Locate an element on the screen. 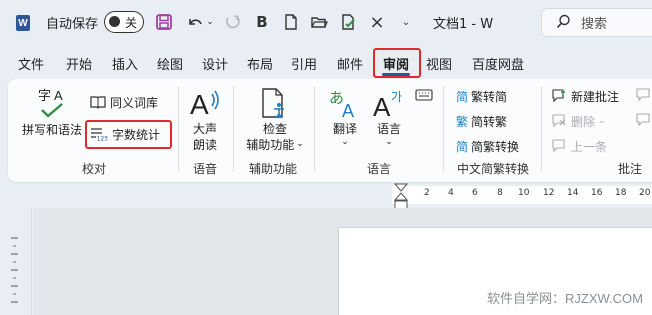 Image resolution: width=652 pixels, height=315 pixels. read-aloud-button-line2: 朗读 is located at coordinates (205, 144).